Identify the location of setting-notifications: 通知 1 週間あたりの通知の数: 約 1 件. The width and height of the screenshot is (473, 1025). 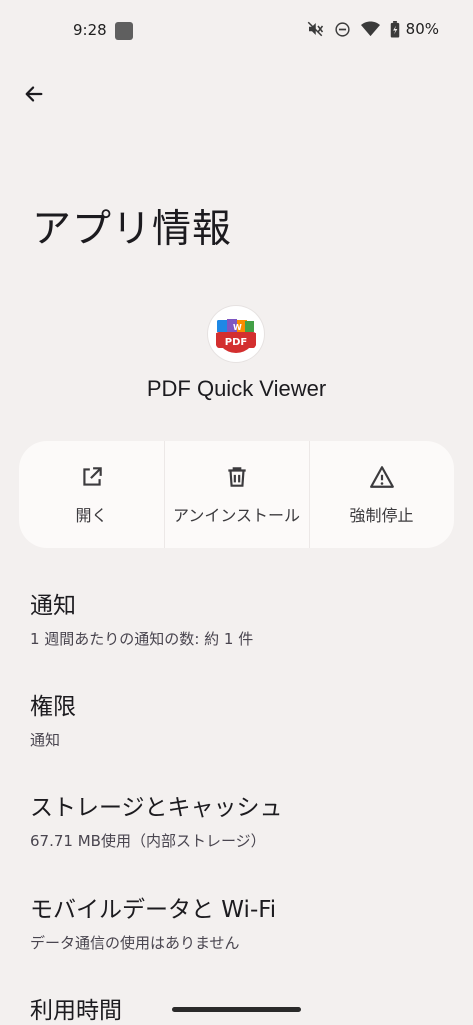
(240, 617).